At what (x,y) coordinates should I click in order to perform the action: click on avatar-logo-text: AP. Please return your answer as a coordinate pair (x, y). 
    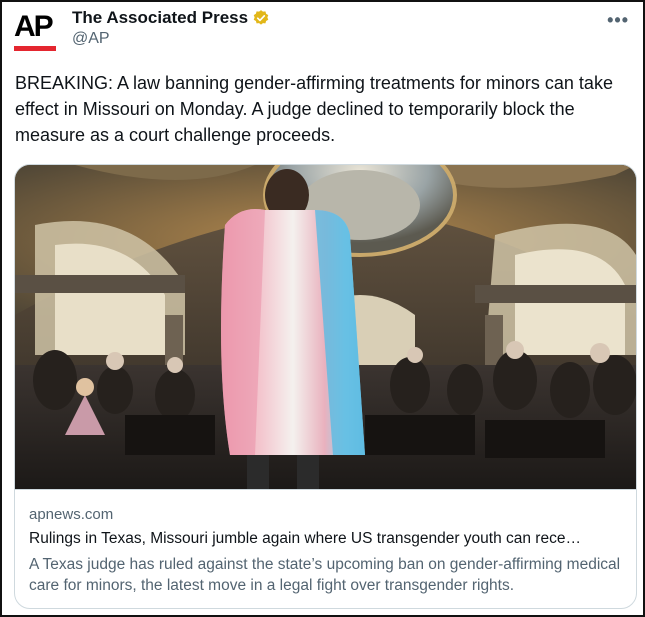
    Looking at the image, I should click on (34, 26).